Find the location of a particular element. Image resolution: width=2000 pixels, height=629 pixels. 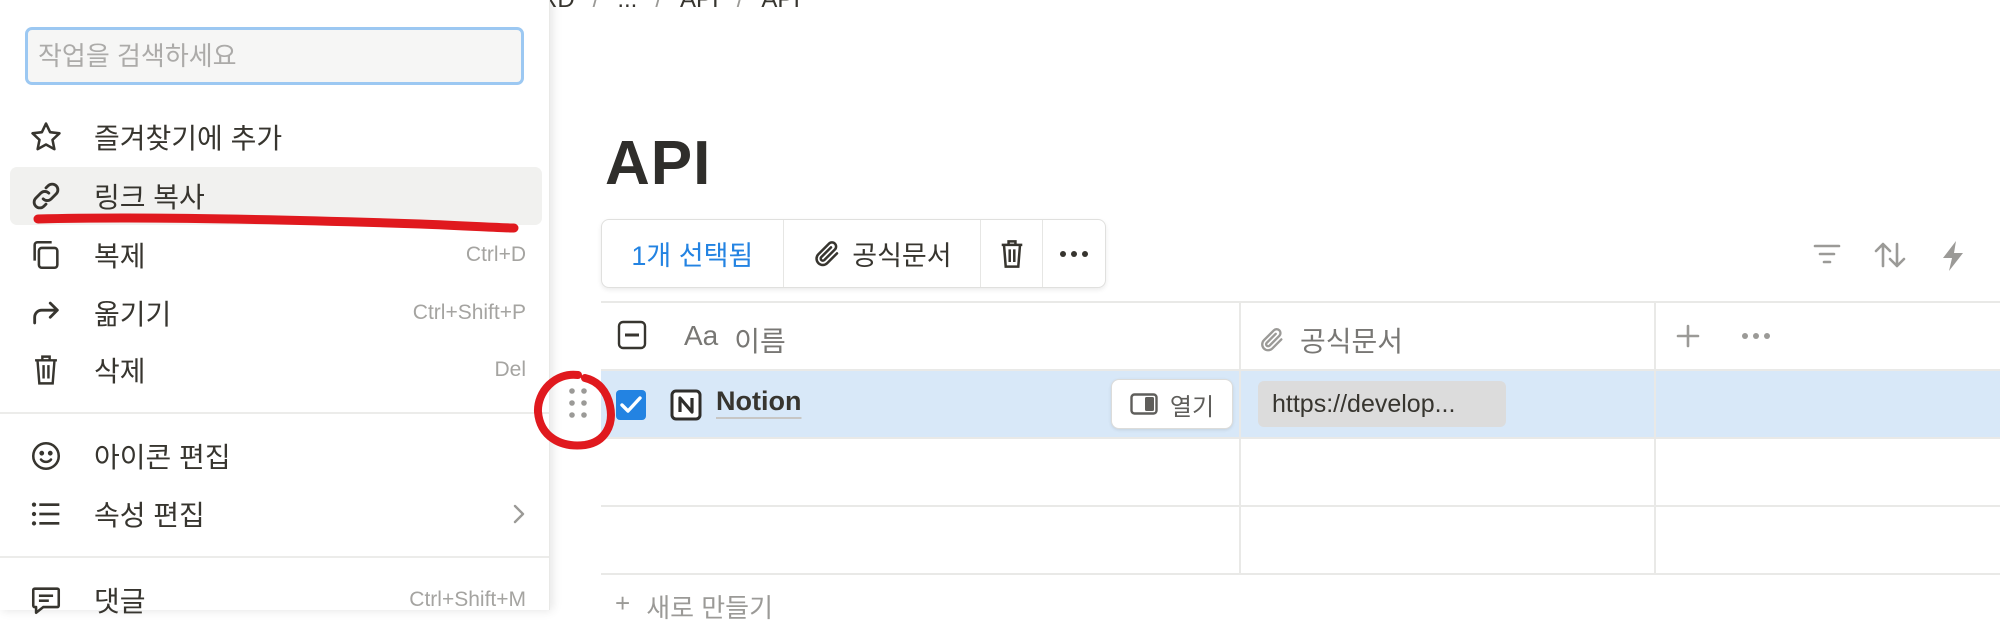

new-row-button: + 새로 만들기 is located at coordinates (694, 606).